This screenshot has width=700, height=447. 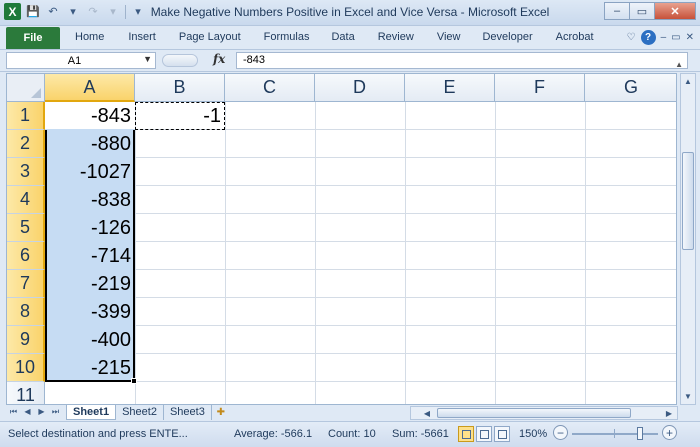 What do you see at coordinates (449, 37) in the screenshot?
I see `tab-view: View` at bounding box center [449, 37].